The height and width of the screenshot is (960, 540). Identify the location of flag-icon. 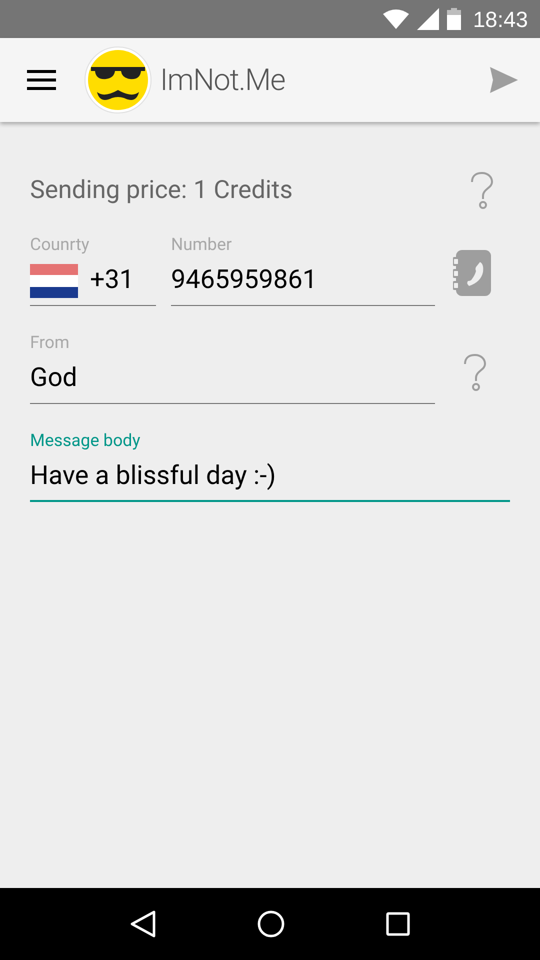
(54, 281).